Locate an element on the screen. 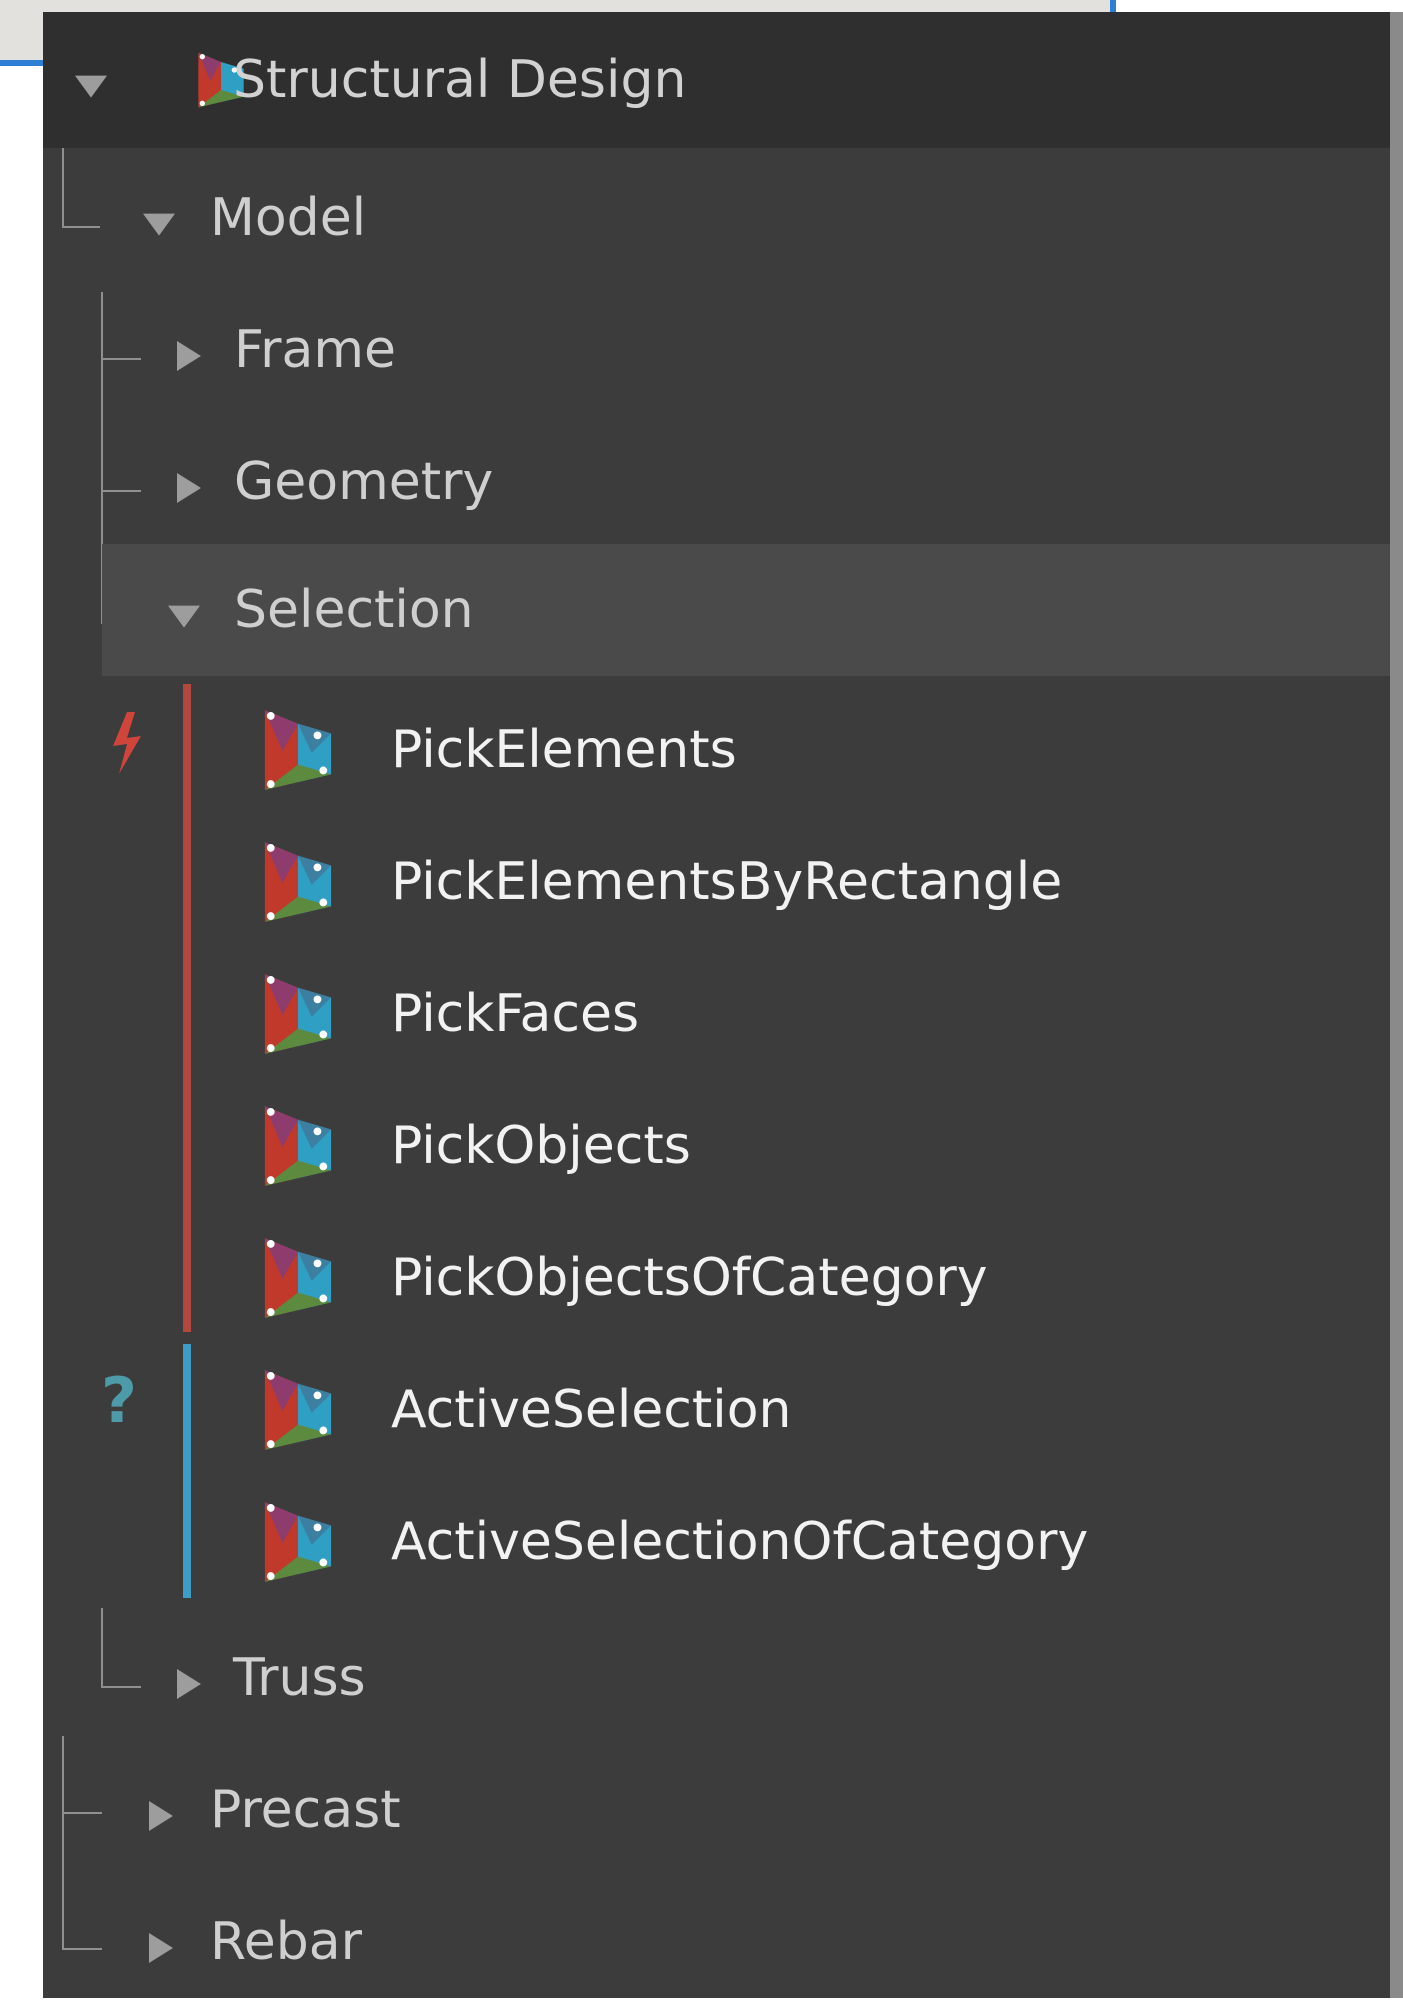 This screenshot has width=1403, height=2008. node-label: PickObjectsOfCategory is located at coordinates (689, 1278).